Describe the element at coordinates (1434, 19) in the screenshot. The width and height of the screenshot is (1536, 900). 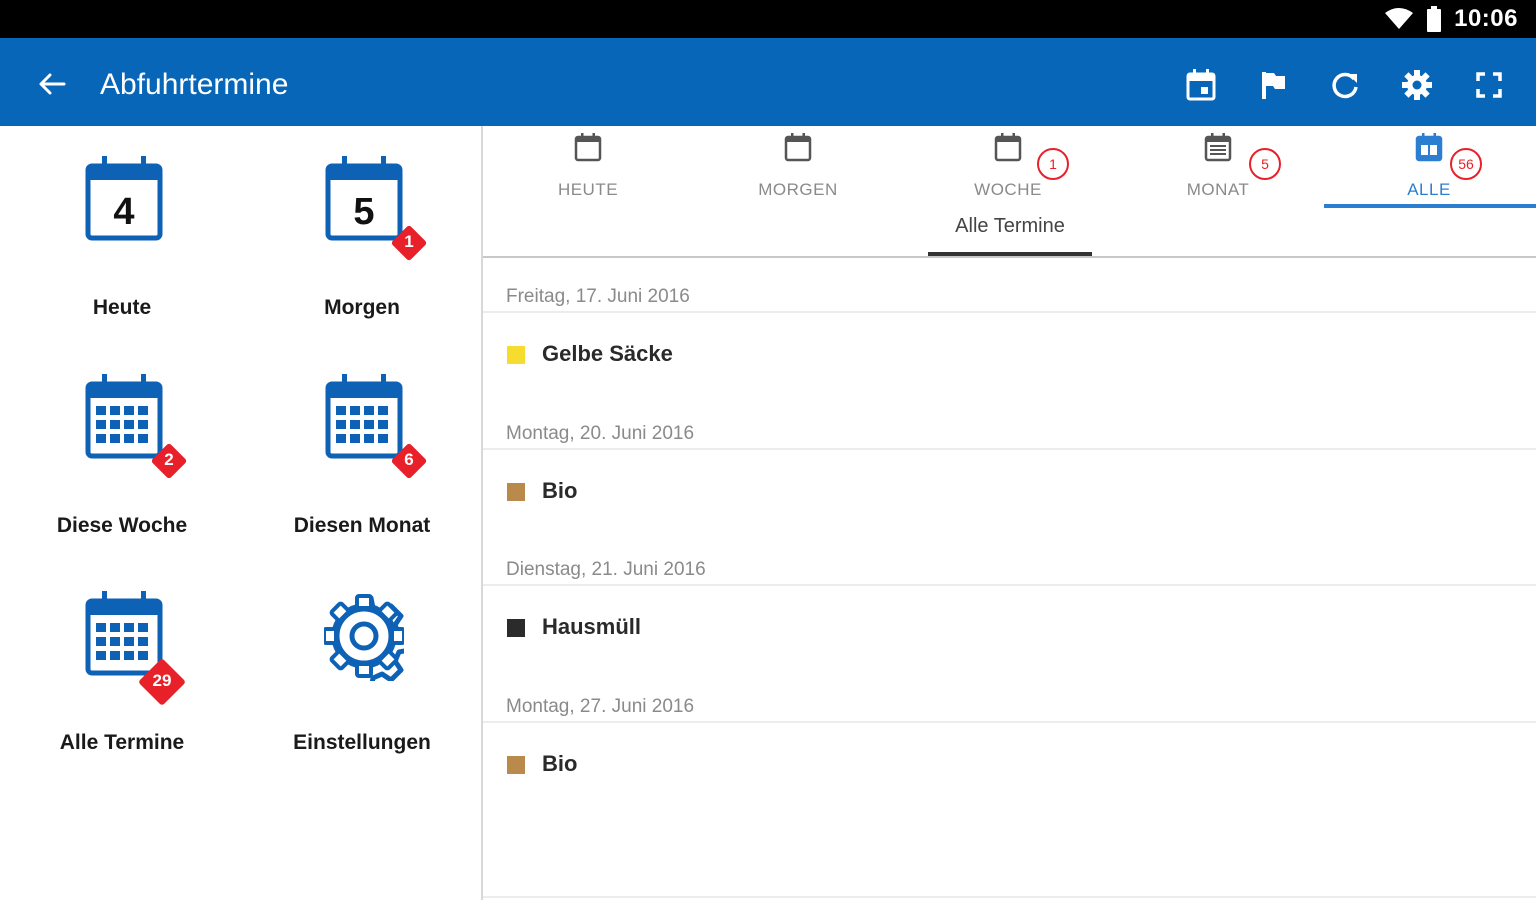
I see `battery-icon` at that location.